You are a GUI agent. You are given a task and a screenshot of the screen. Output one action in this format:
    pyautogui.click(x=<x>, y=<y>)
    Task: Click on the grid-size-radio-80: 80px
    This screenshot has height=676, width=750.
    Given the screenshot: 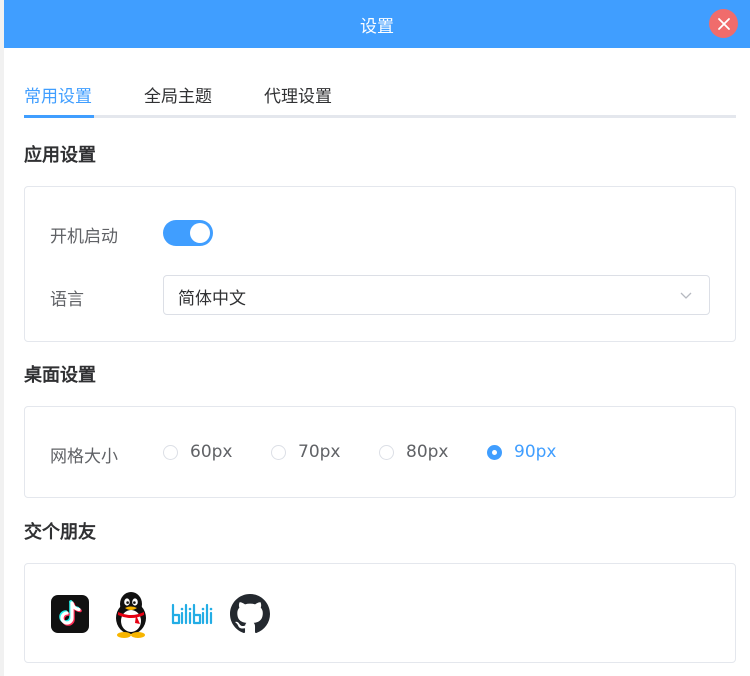 What is the action you would take?
    pyautogui.click(x=413, y=452)
    